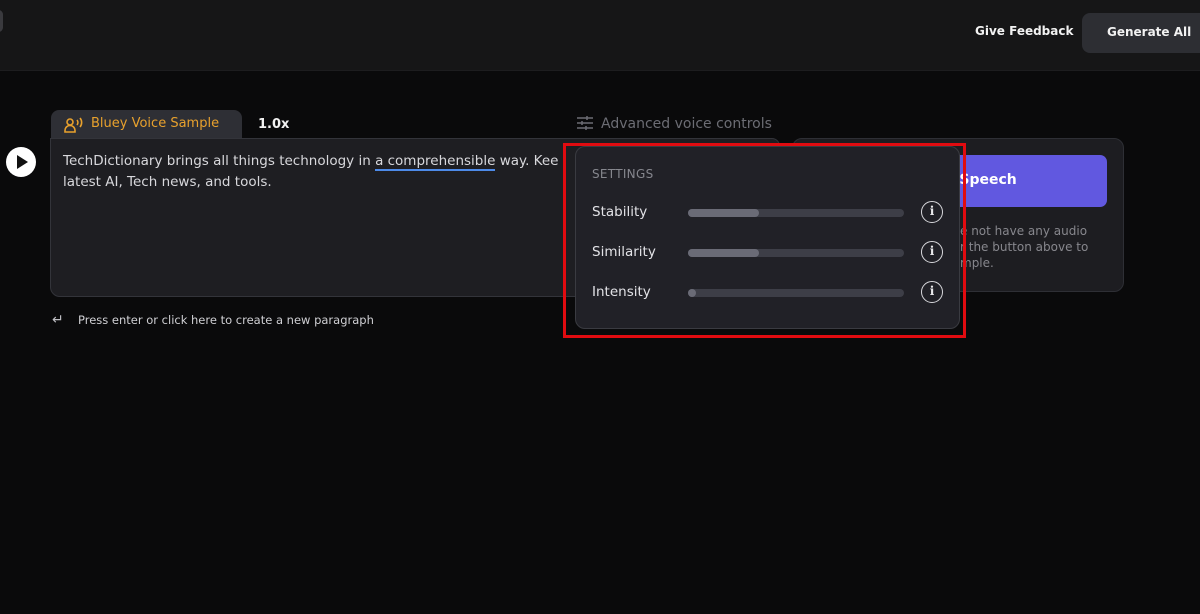  I want to click on generate-all-button: Generate All, so click(1141, 33).